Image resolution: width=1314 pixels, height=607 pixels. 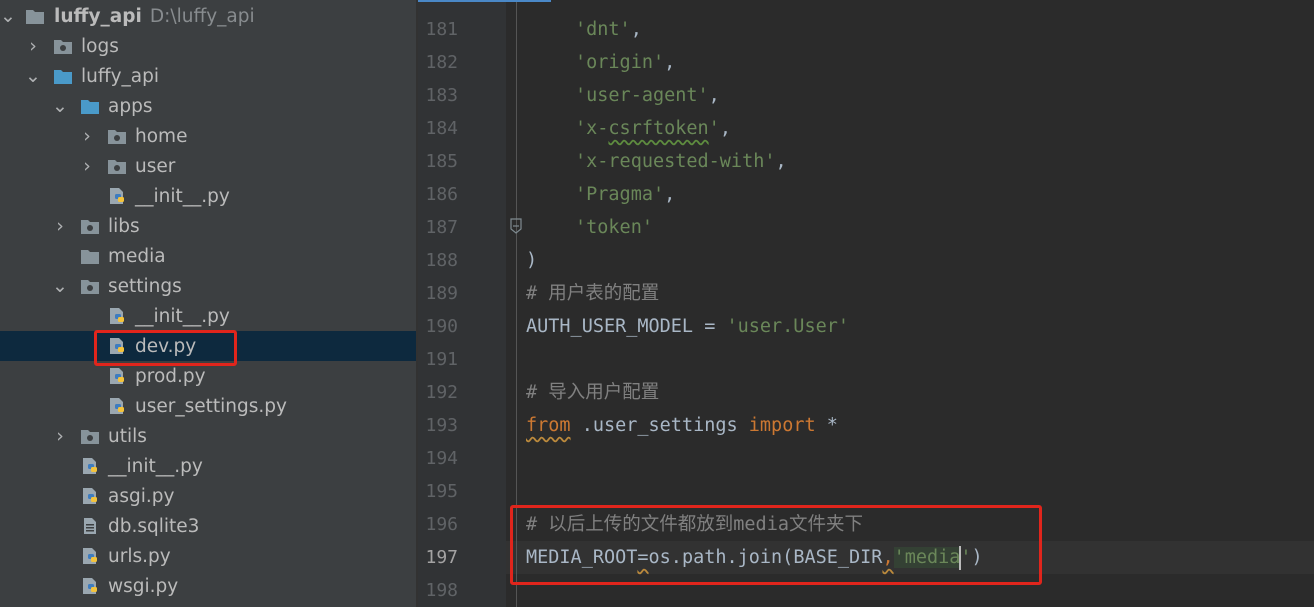 I want to click on line-number: 192, so click(x=441, y=392).